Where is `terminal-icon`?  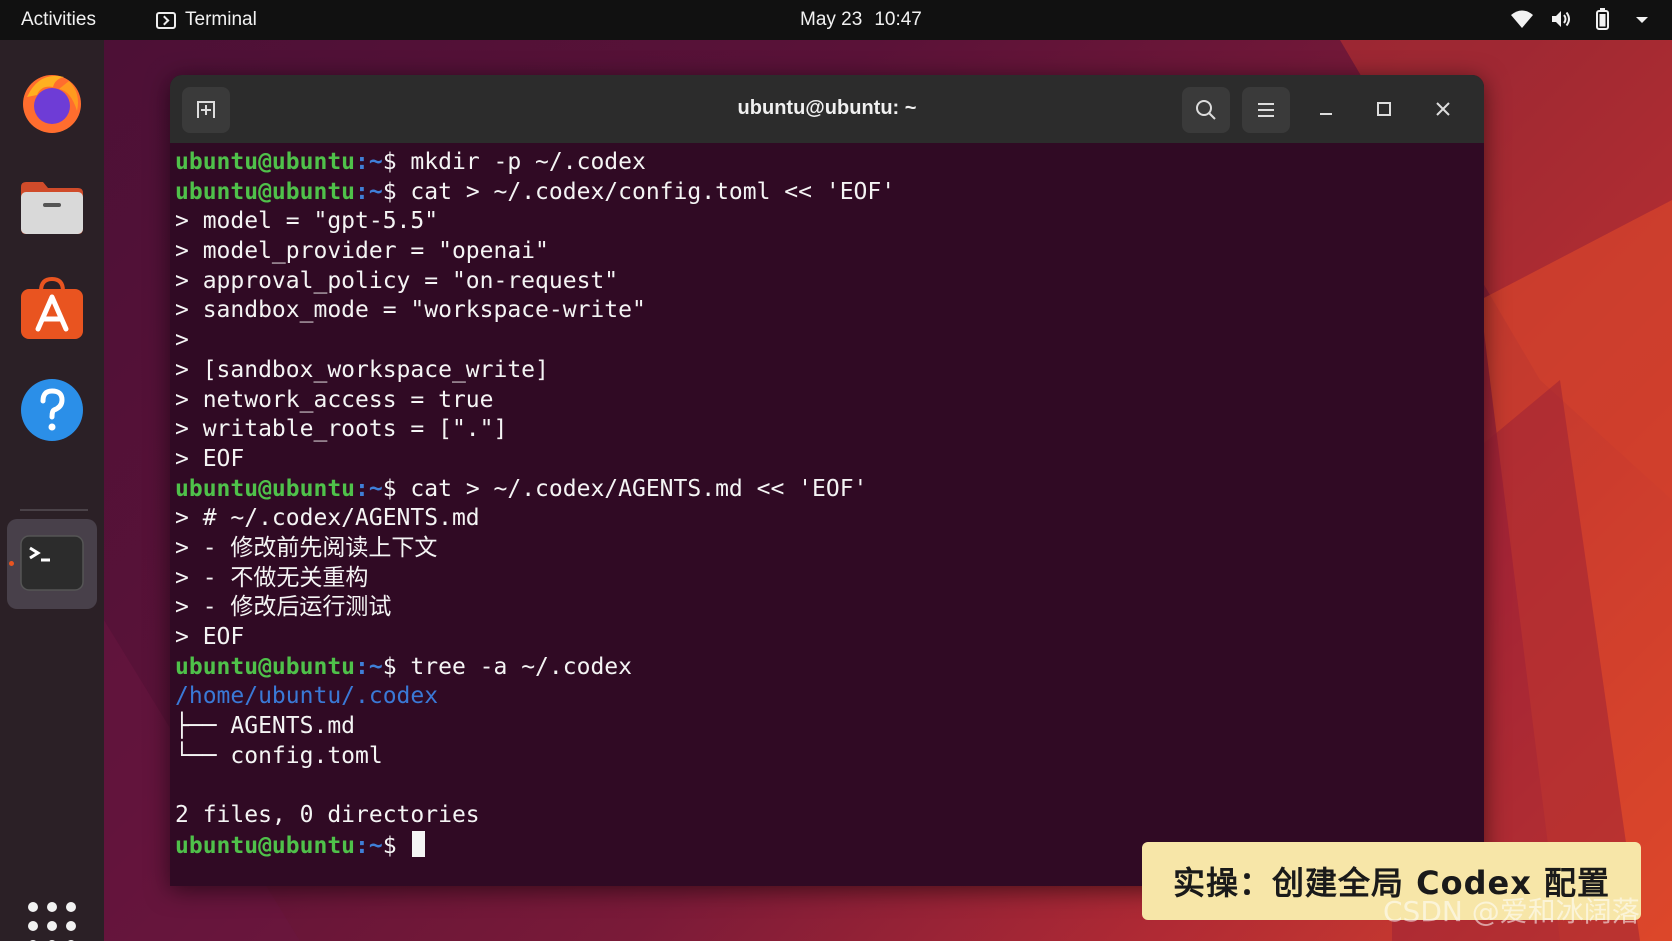
terminal-icon is located at coordinates (166, 20).